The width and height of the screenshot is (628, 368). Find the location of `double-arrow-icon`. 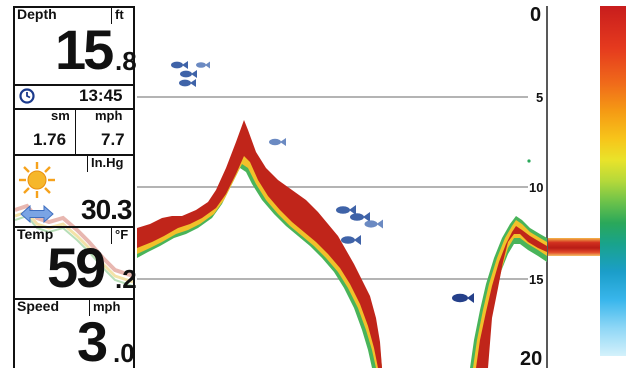

double-arrow-icon is located at coordinates (37, 214).